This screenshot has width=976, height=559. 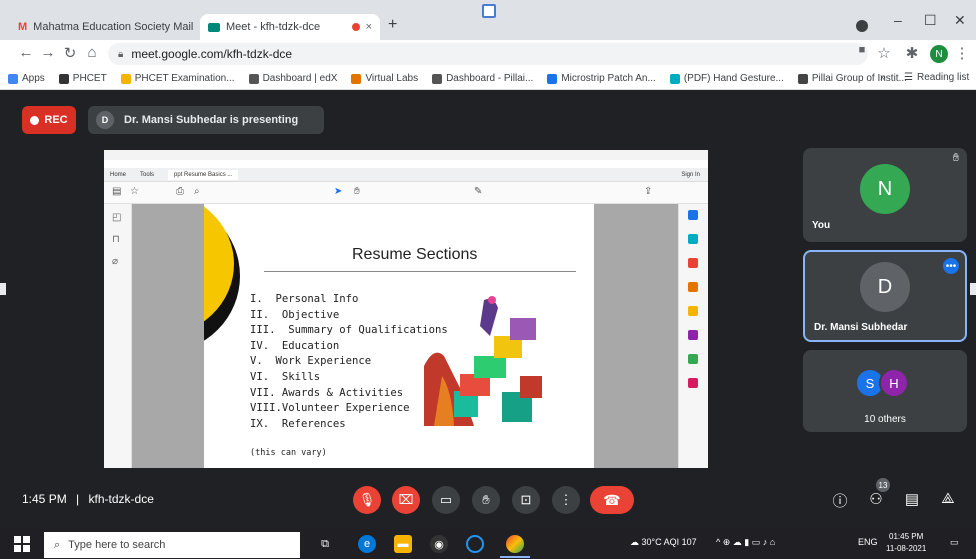 What do you see at coordinates (338, 191) in the screenshot?
I see `pointer-icon: ➤` at bounding box center [338, 191].